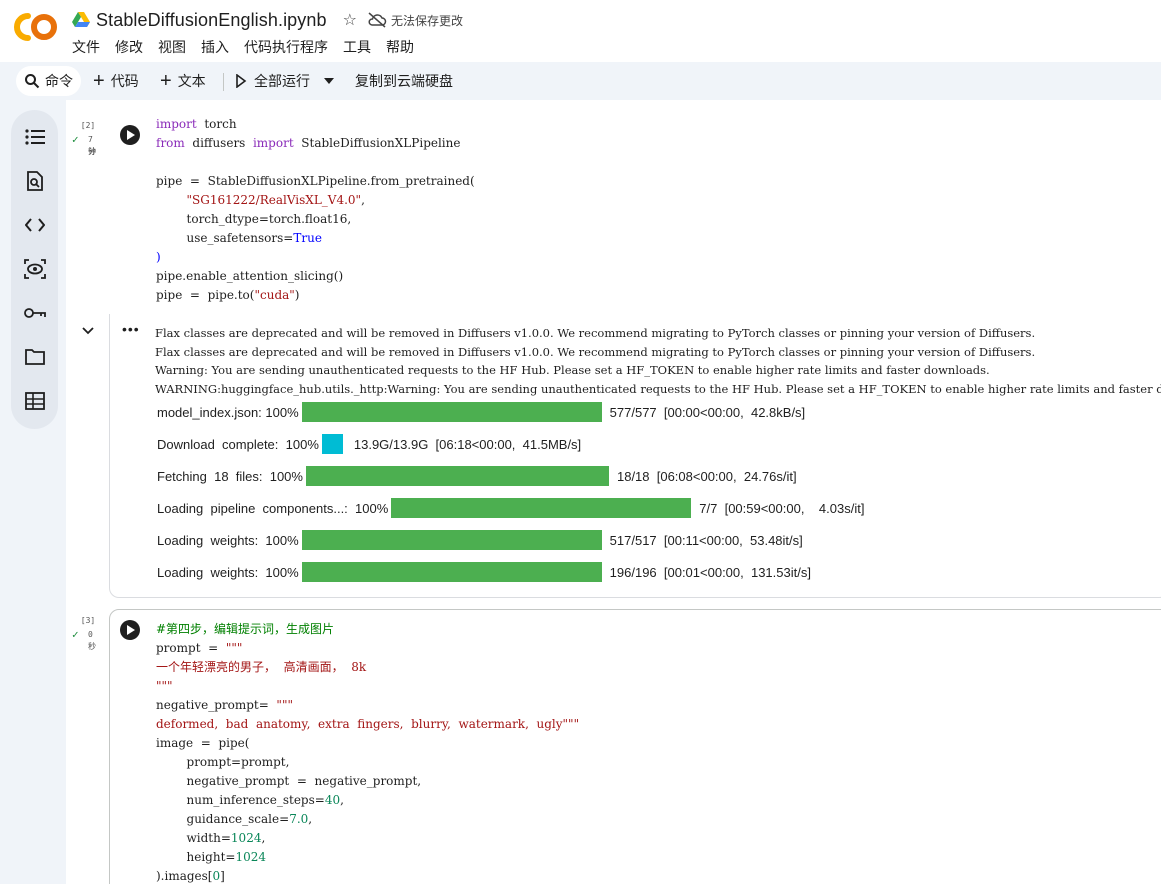 The height and width of the screenshot is (884, 1161). I want to click on cell-1-exec-time: ✓ 7 分 钟, so click(88, 145).